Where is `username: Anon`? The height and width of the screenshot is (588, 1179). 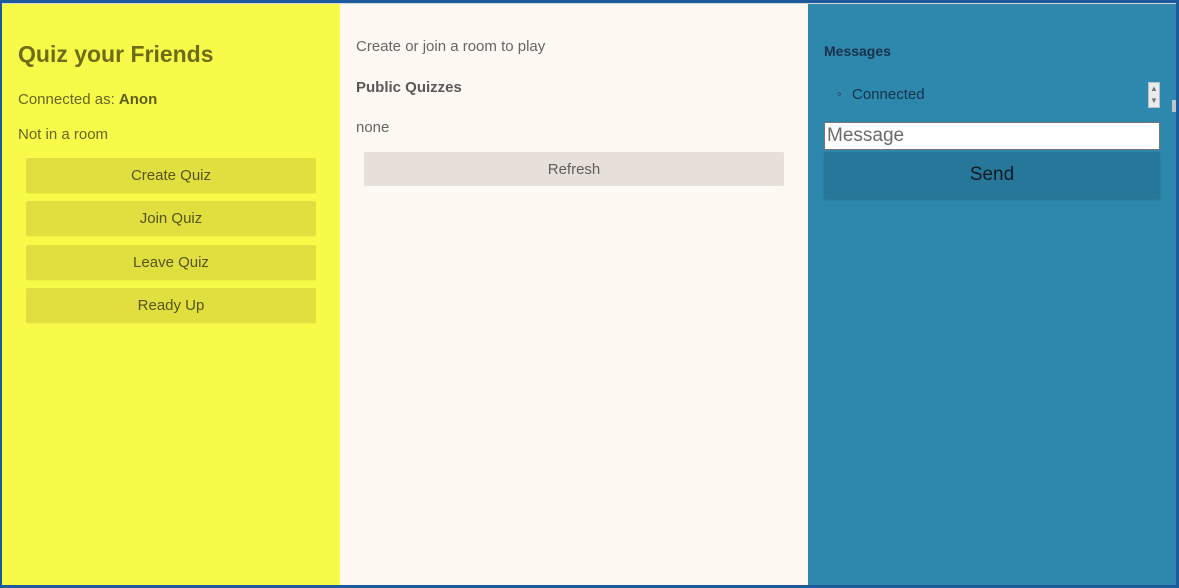 username: Anon is located at coordinates (138, 99).